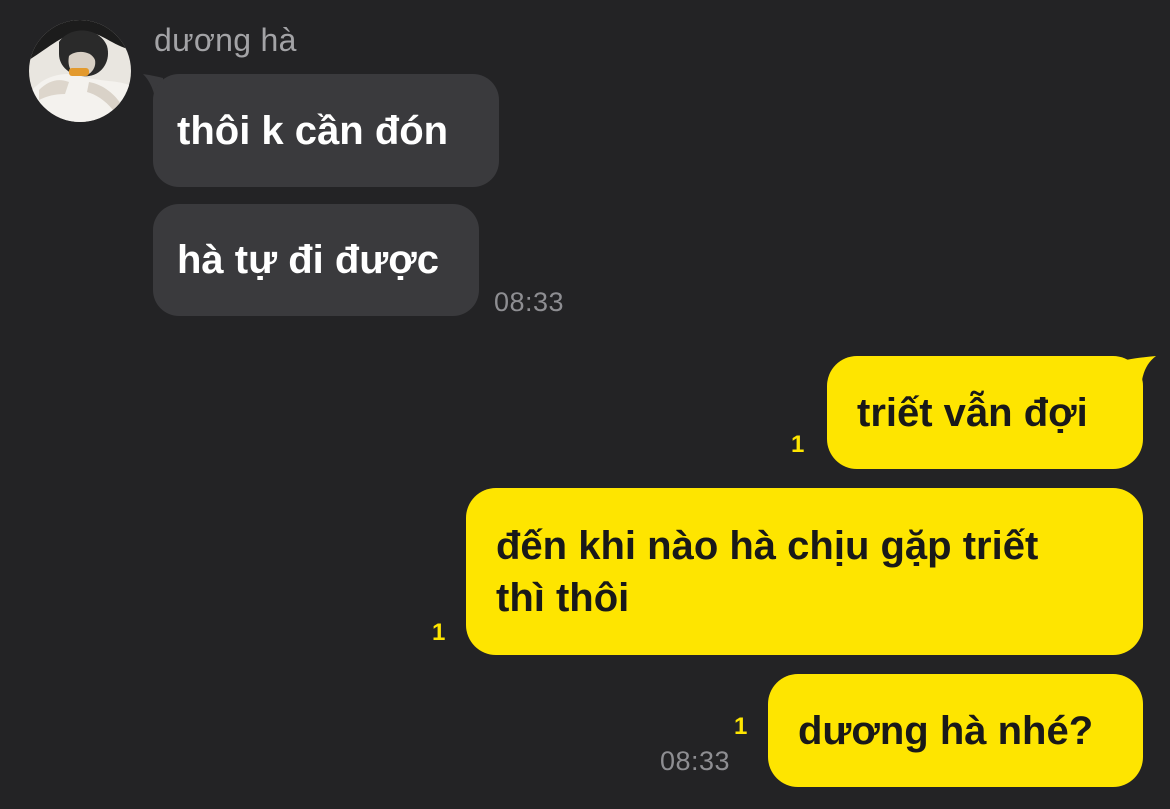  I want to click on outgoing-message-bubble: đến khi nào hà chịu gặp triết thì thôi, so click(804, 571).